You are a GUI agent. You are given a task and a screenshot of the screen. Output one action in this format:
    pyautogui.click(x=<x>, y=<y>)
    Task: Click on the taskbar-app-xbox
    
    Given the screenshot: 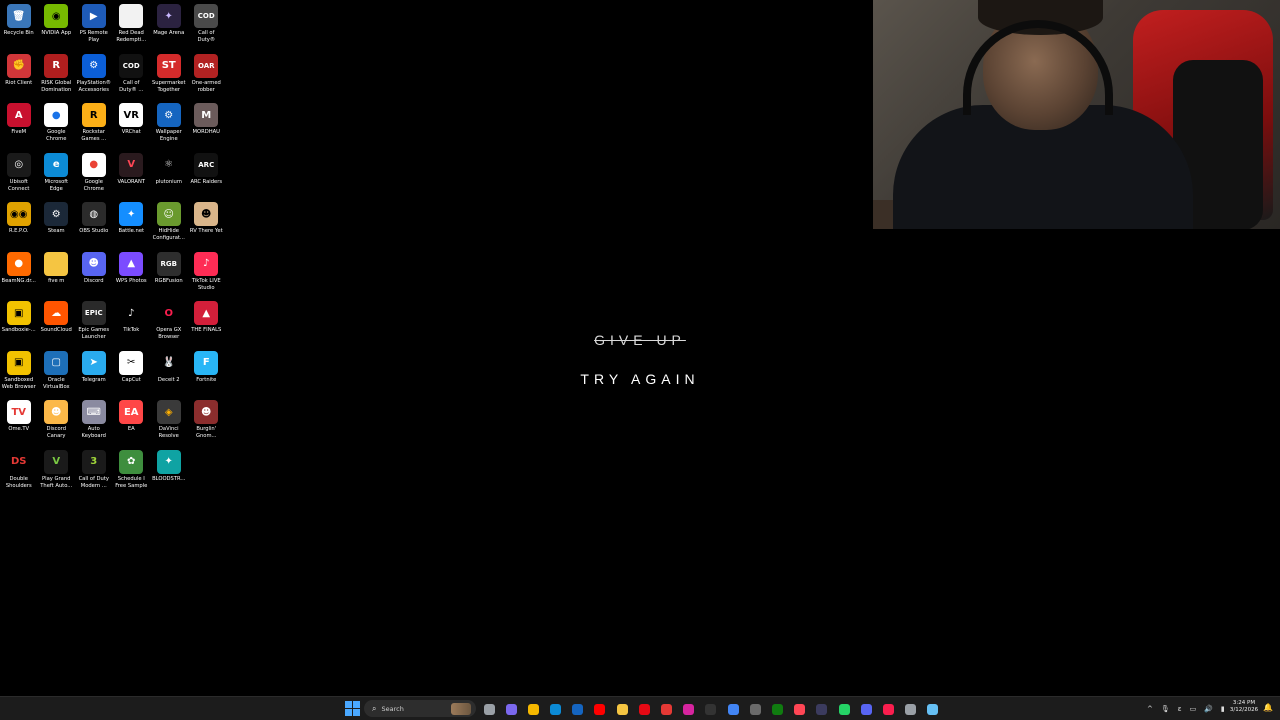 What is the action you would take?
    pyautogui.click(x=777, y=709)
    